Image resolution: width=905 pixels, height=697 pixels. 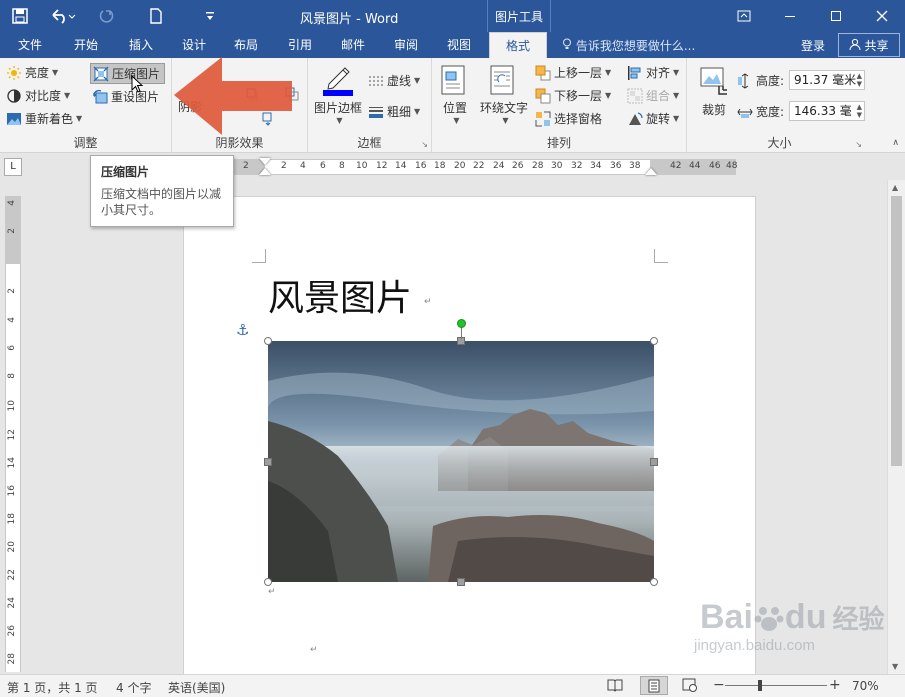 I want to click on share-button: 共享, so click(x=869, y=45).